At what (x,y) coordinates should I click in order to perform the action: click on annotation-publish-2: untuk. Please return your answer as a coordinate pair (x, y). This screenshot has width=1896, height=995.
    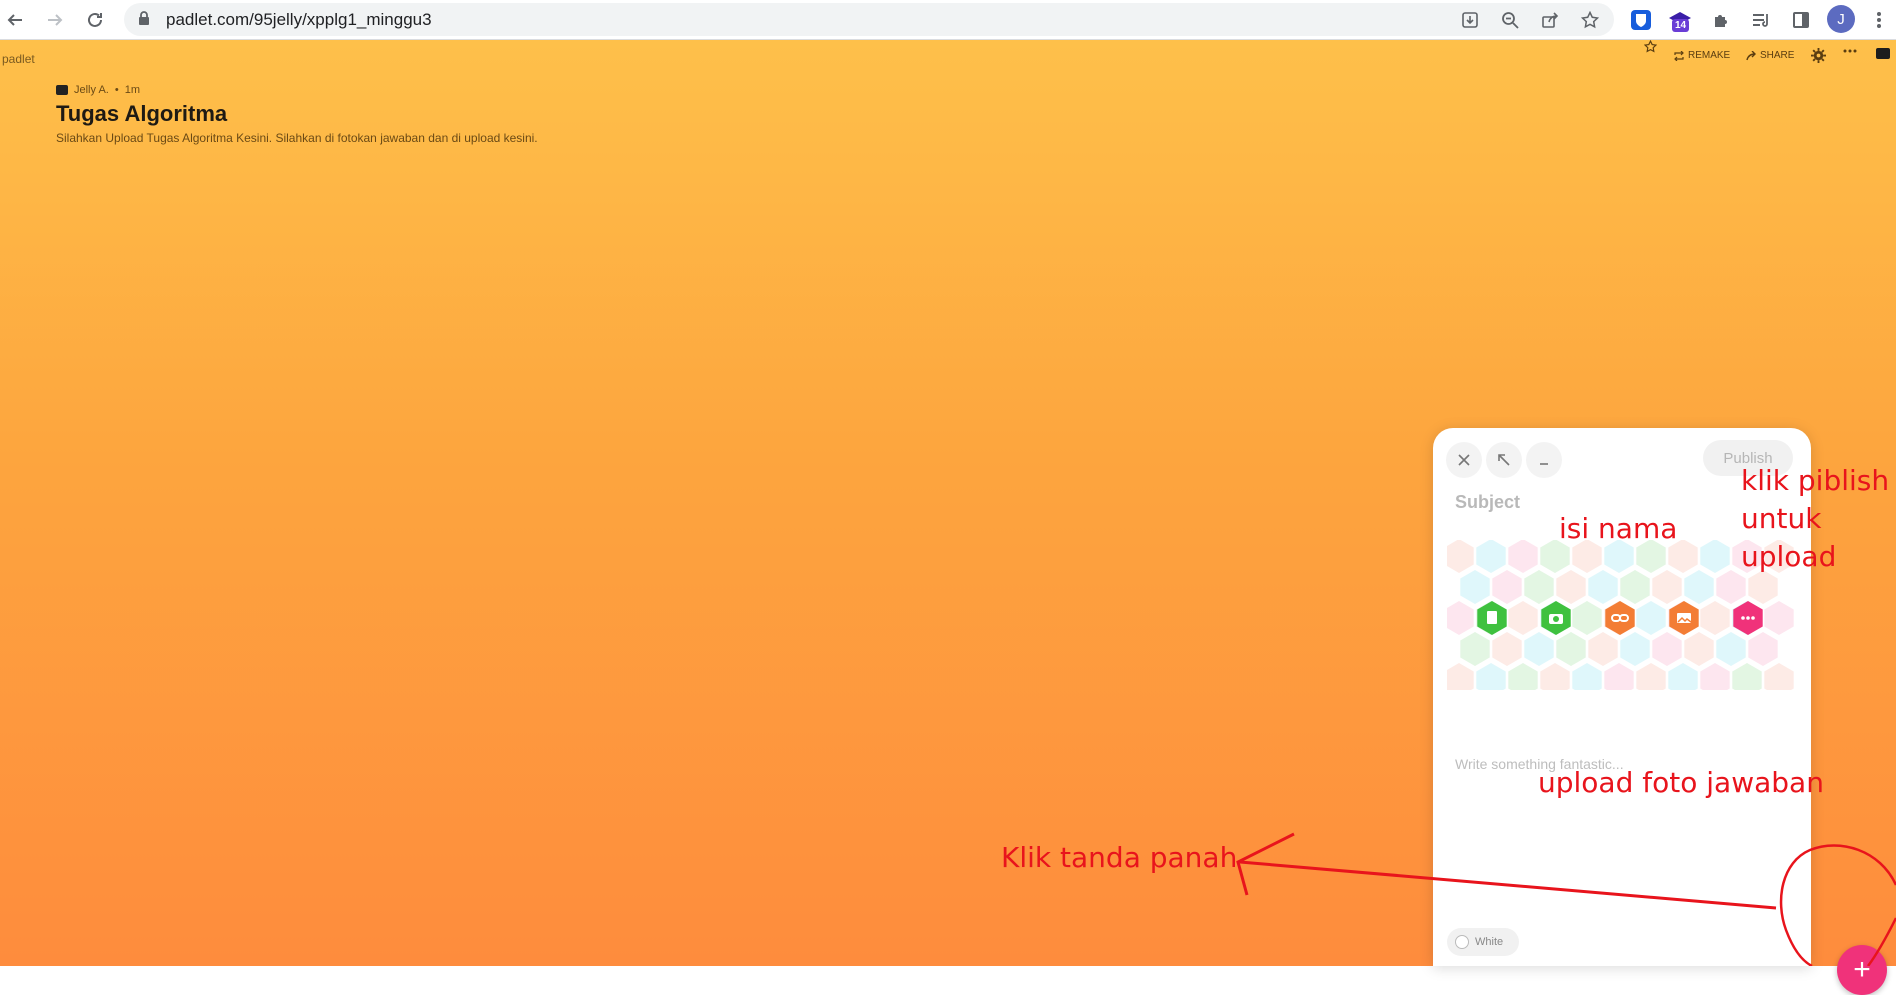
    Looking at the image, I should click on (1781, 518).